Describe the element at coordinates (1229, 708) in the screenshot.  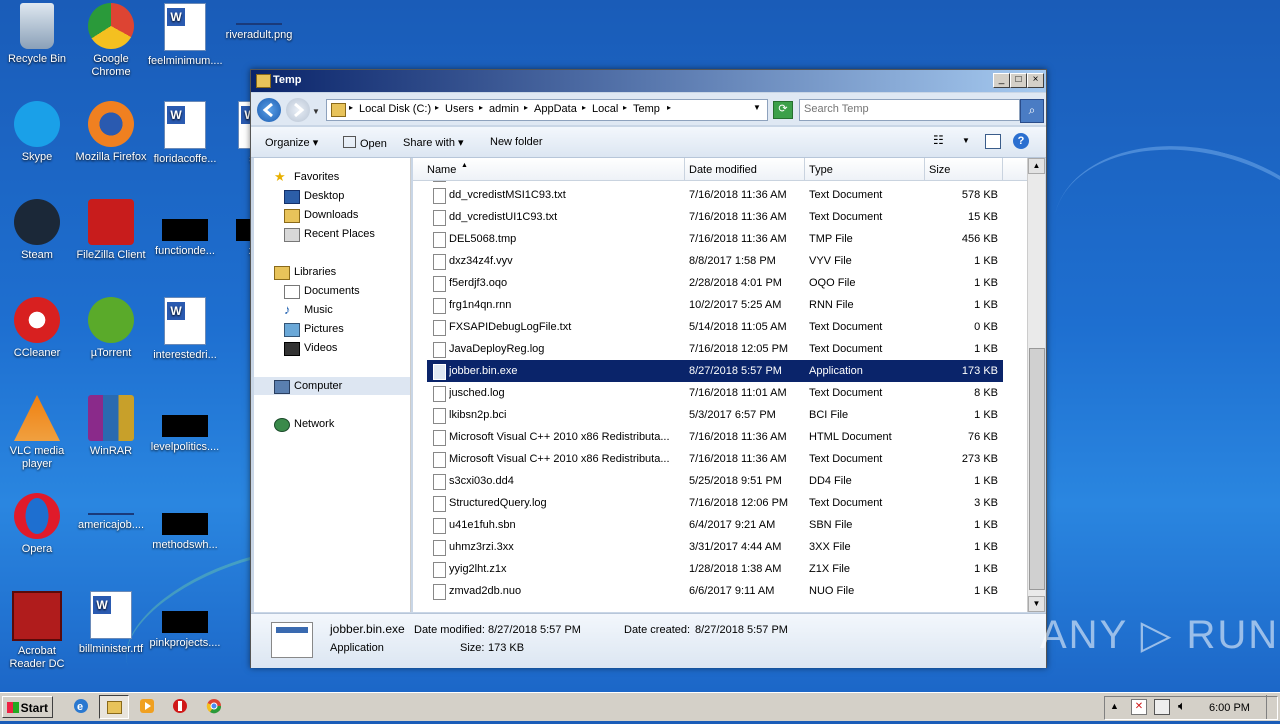
I see `clock: 6:00 PM` at that location.